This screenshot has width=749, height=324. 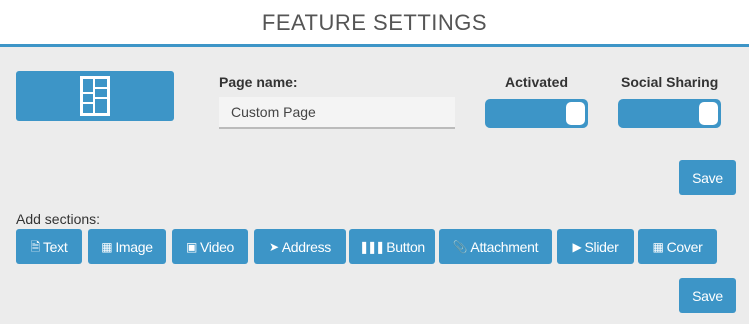 I want to click on add-address-button: ➤ Address, so click(x=300, y=246).